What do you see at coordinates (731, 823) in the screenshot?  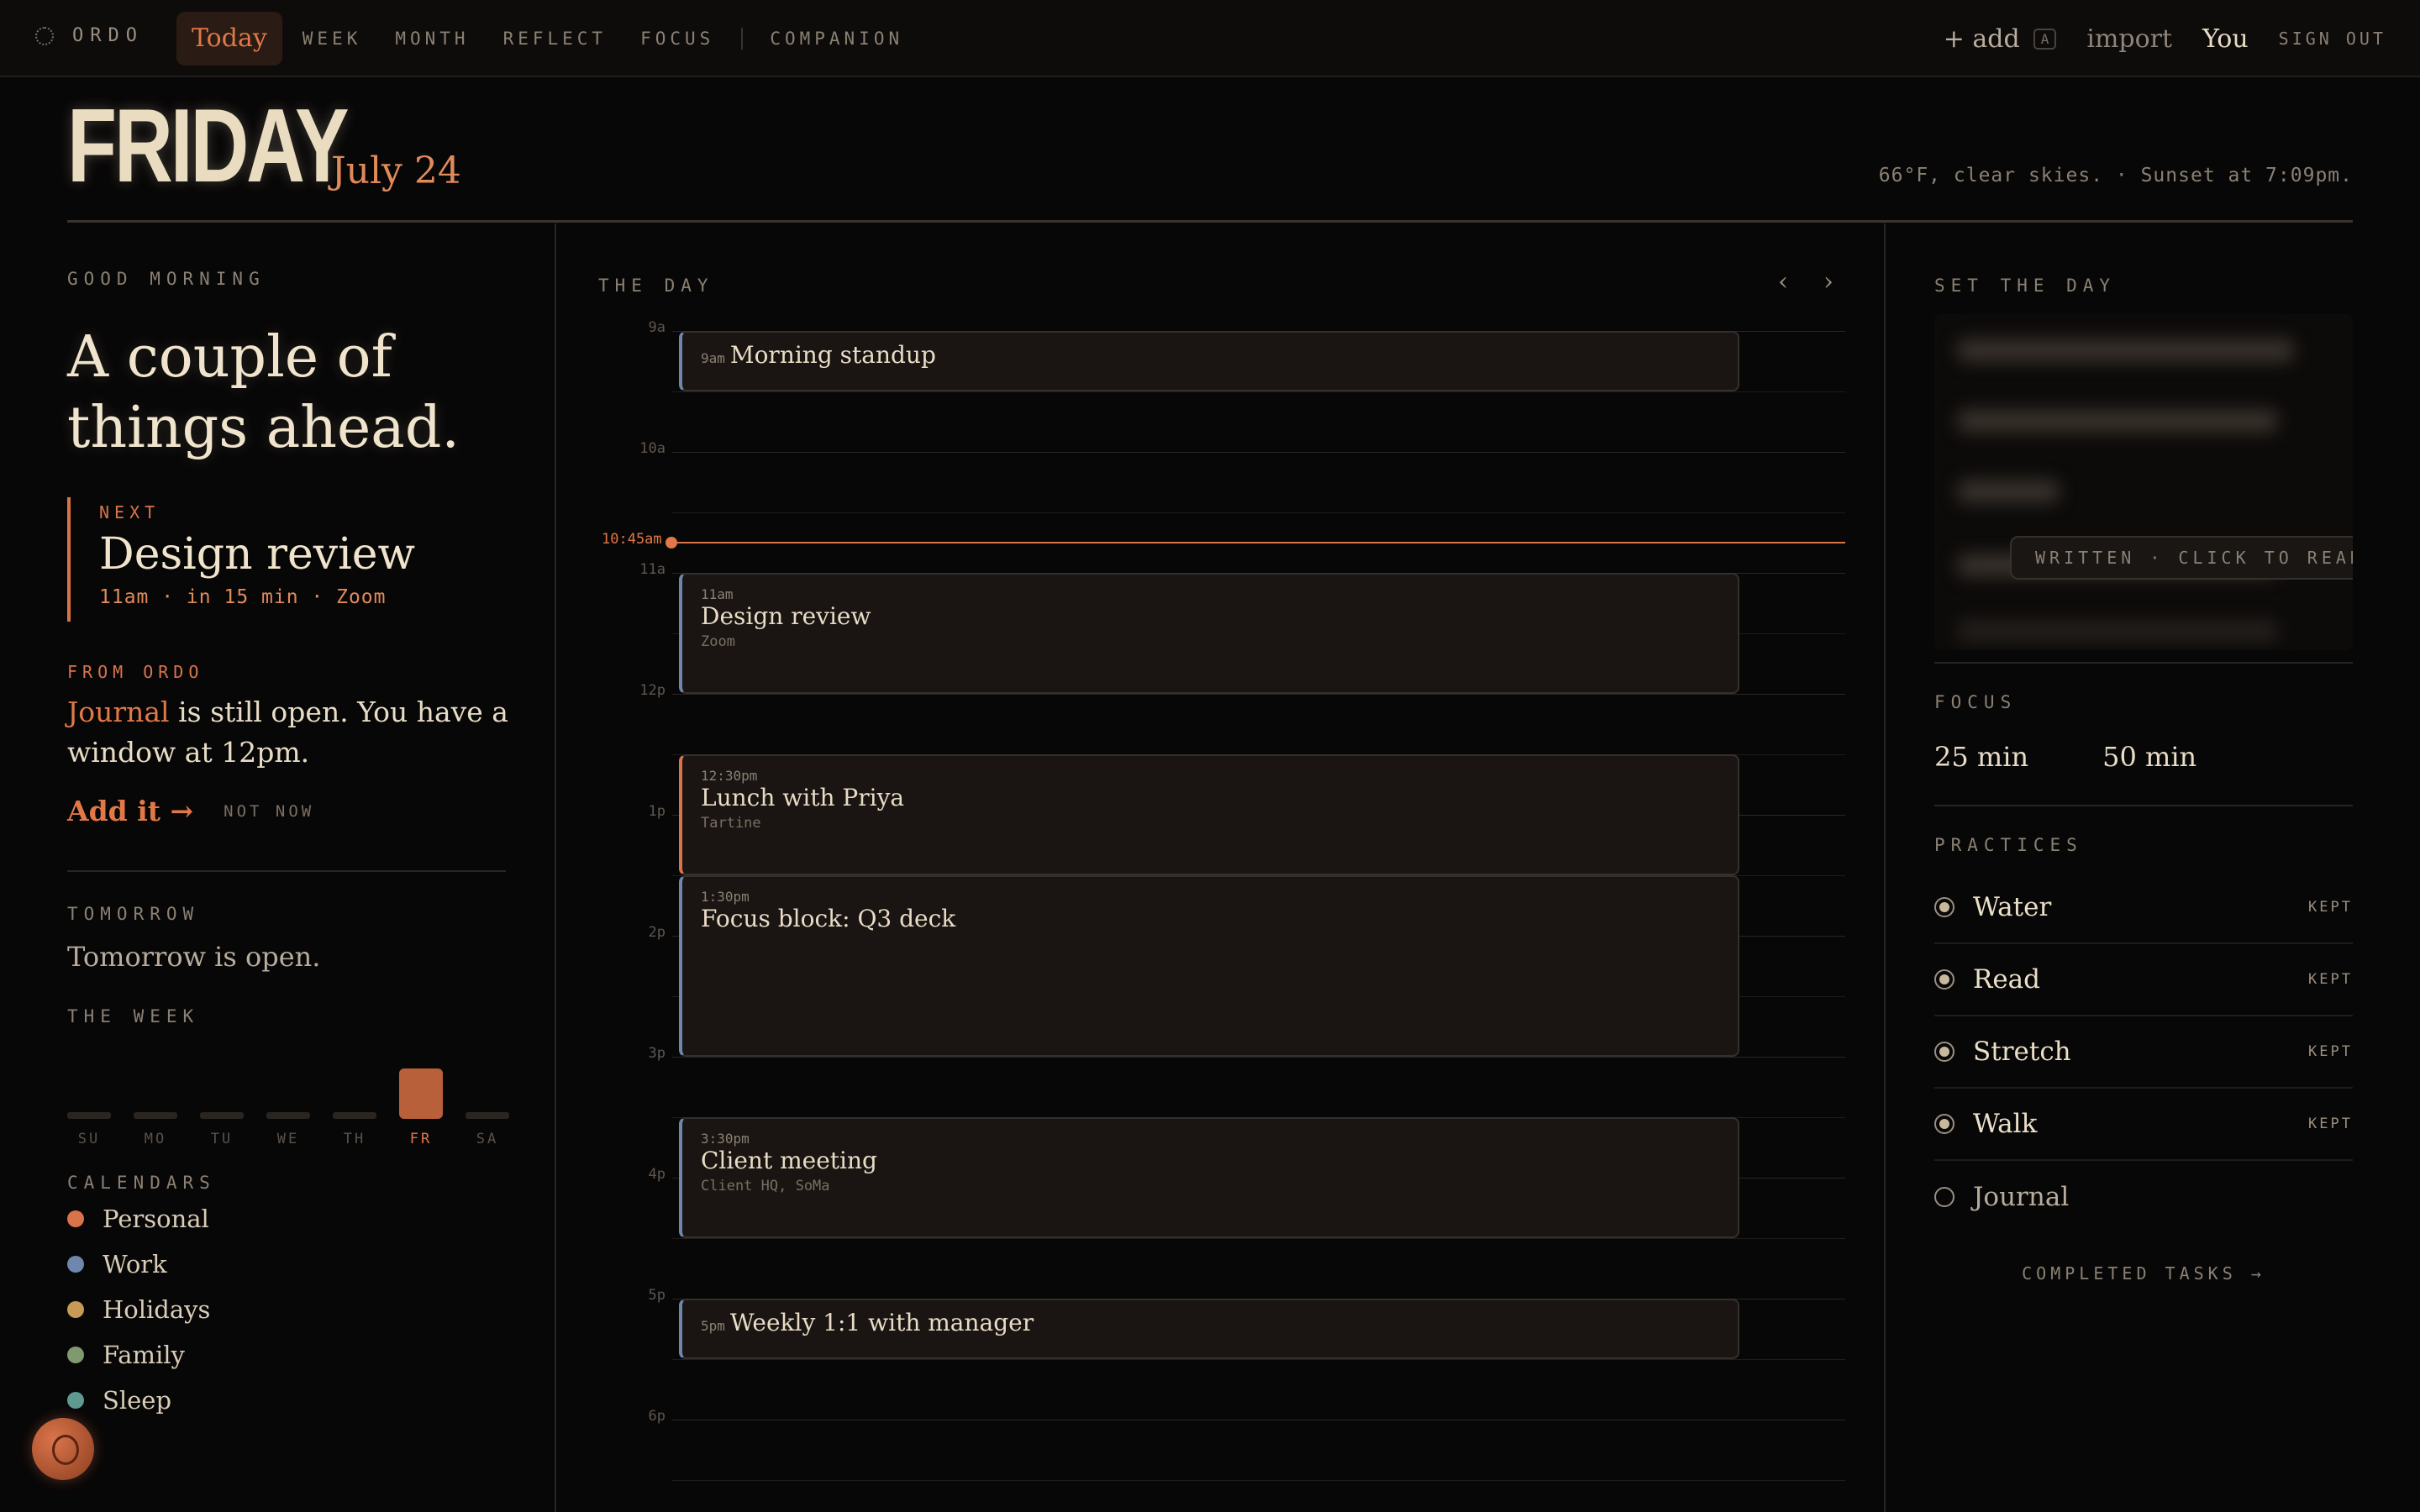 I see `event-location: Tartine` at bounding box center [731, 823].